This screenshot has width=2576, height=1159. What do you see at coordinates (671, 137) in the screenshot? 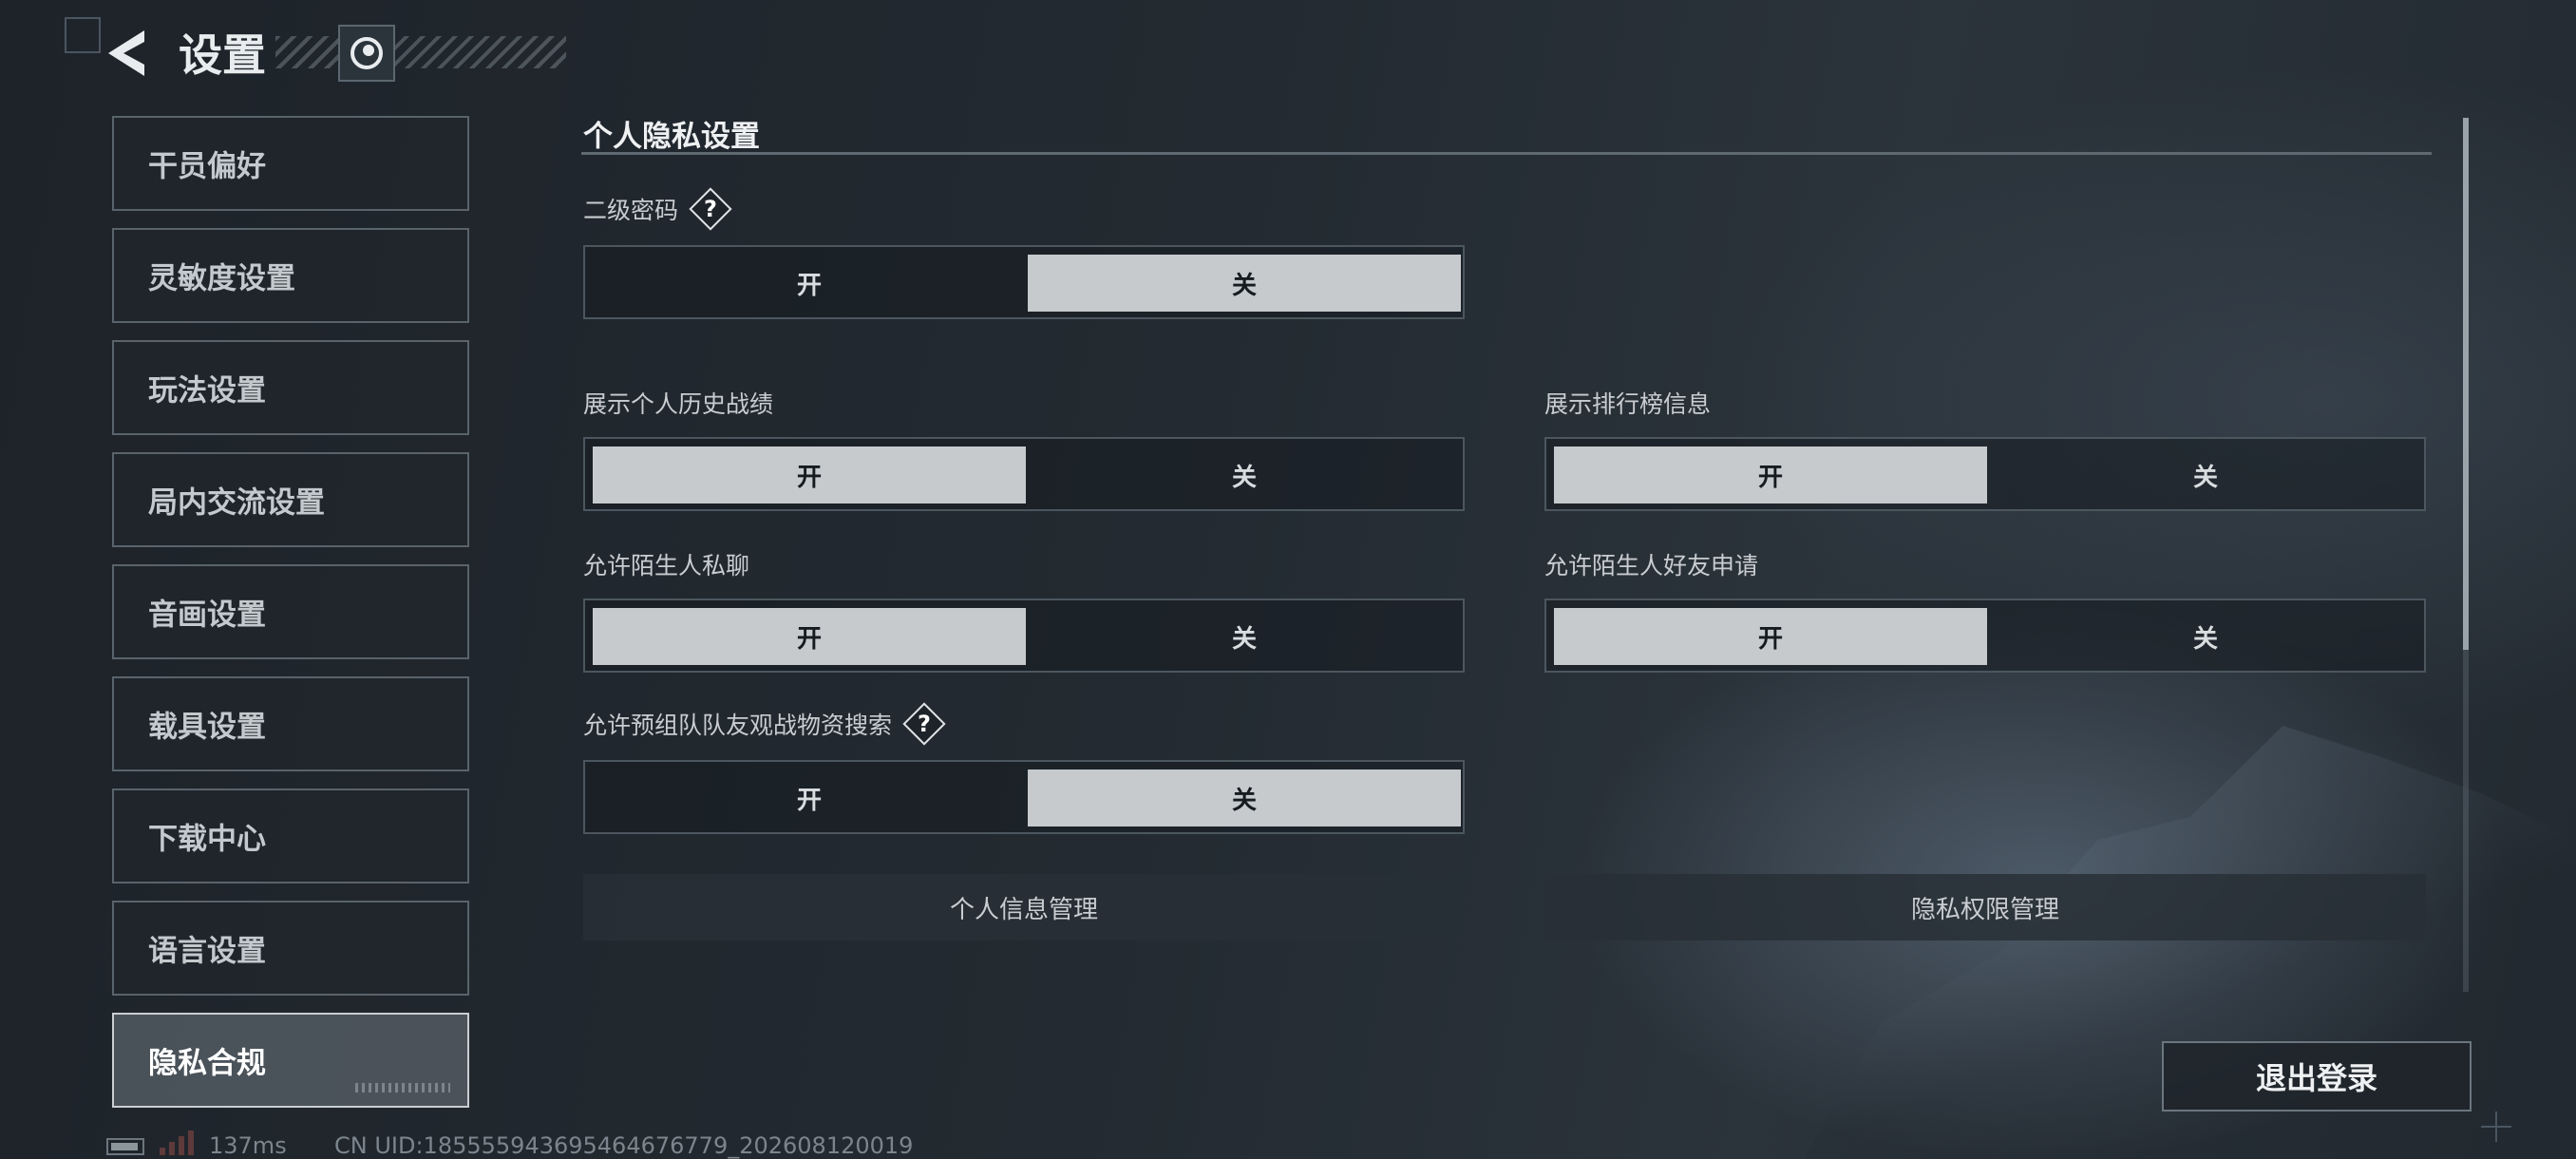
I see `section-title: 个人隐私设置` at bounding box center [671, 137].